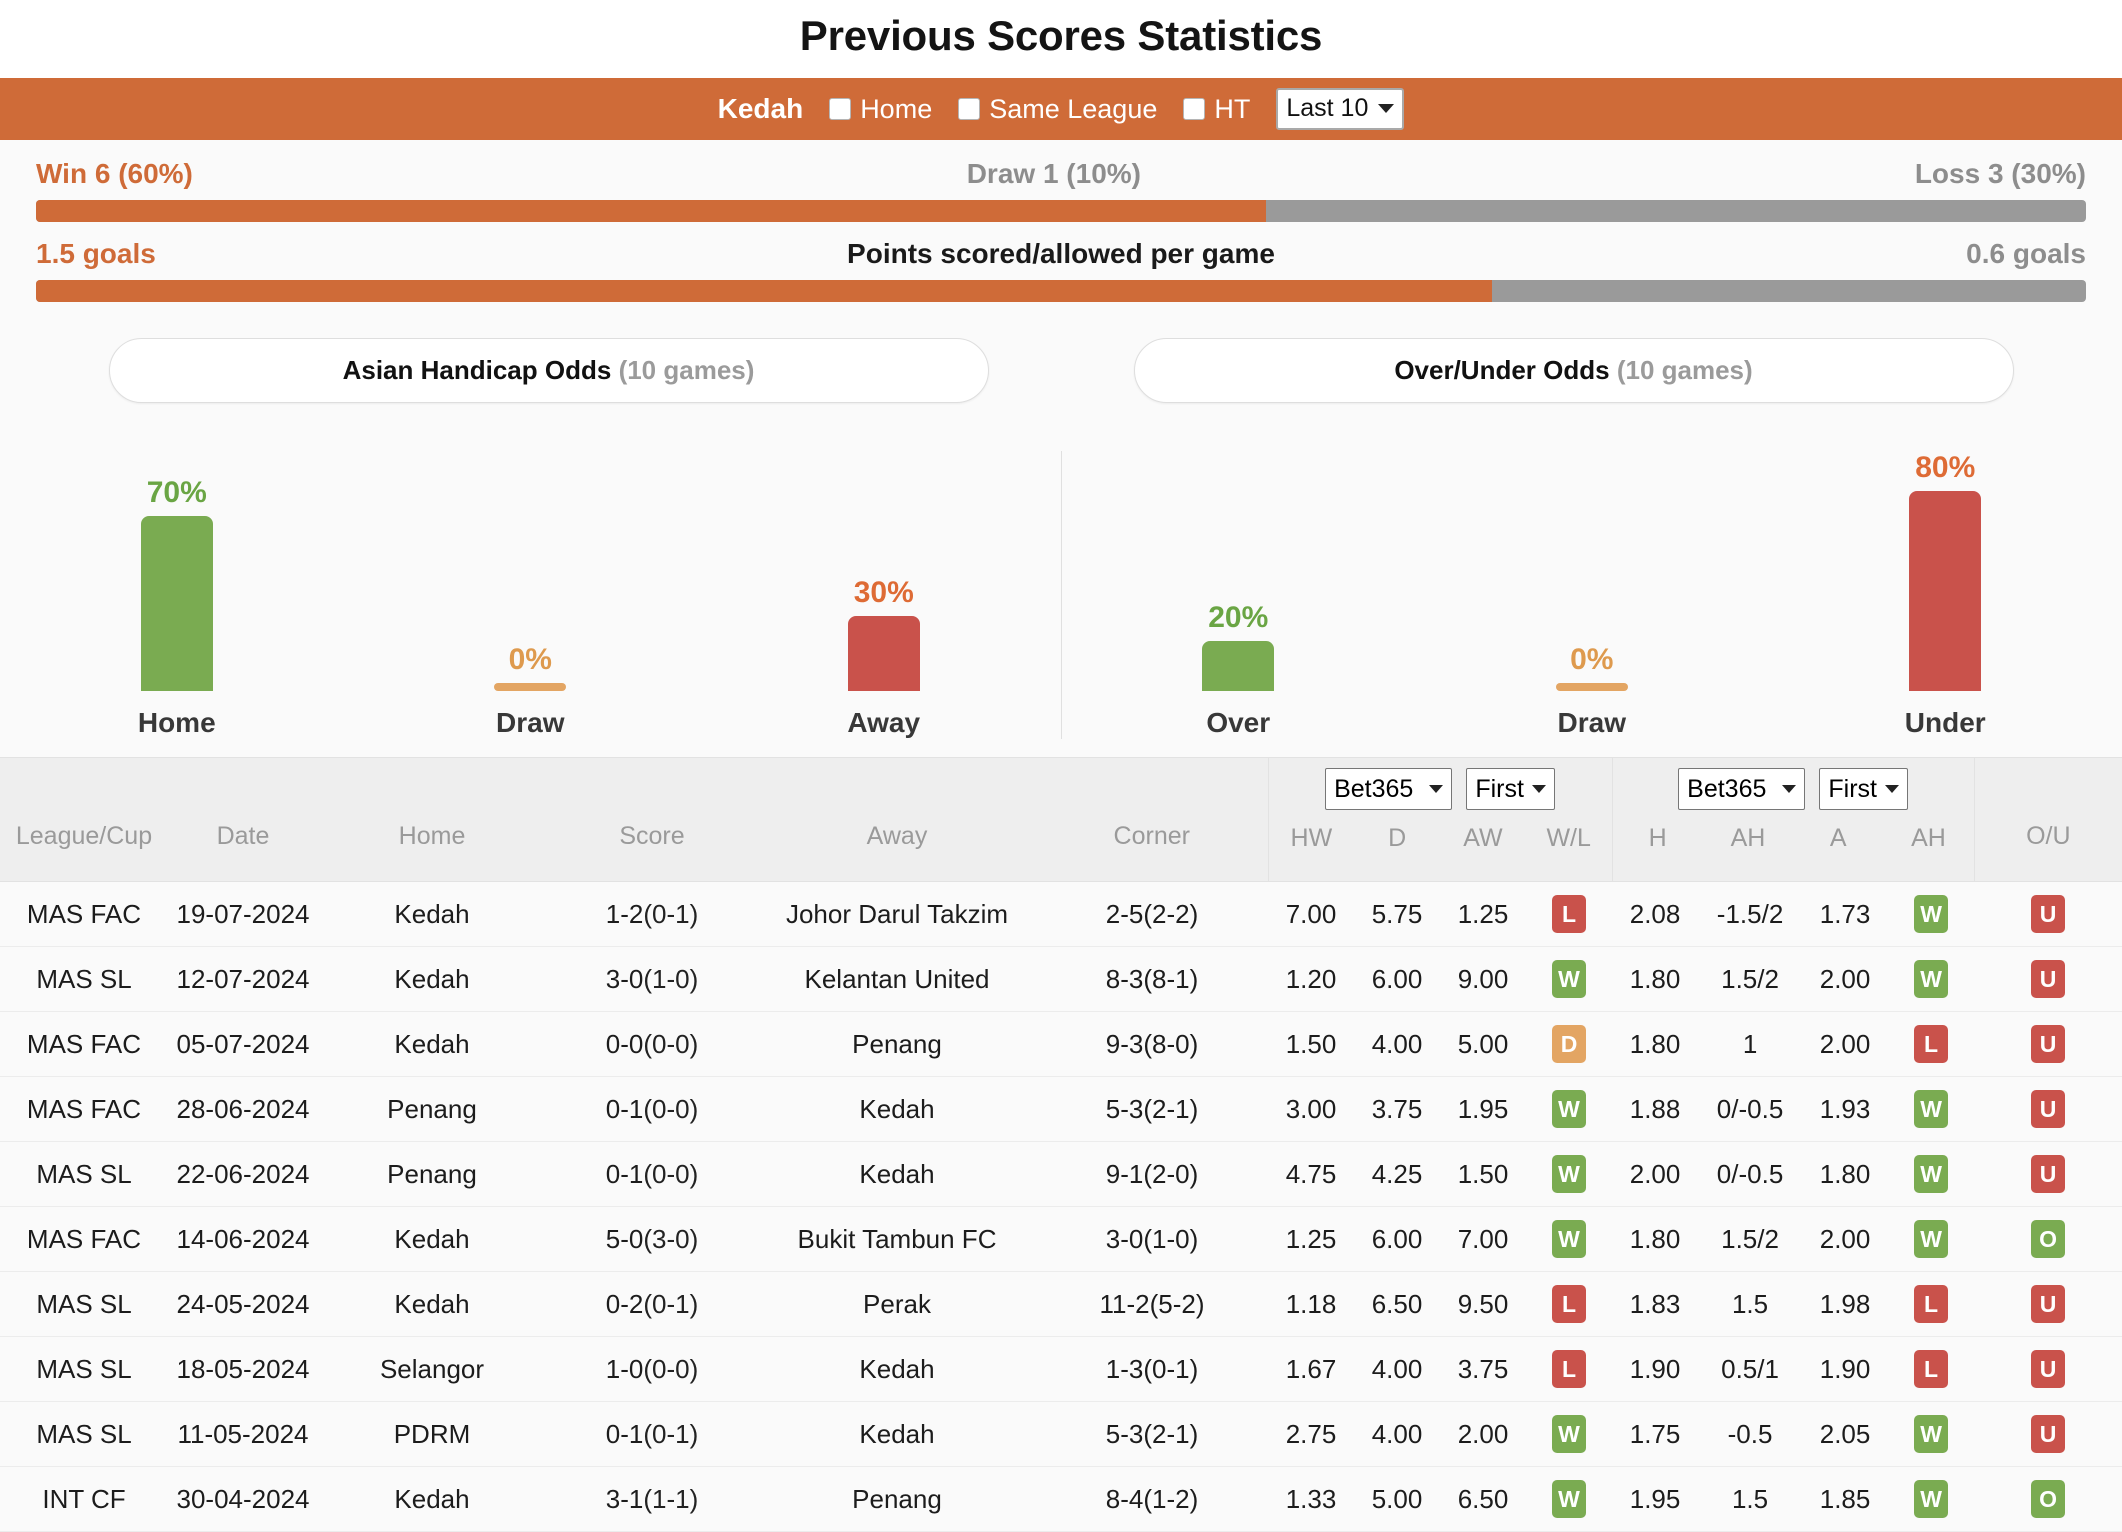  Describe the element at coordinates (625, 979) in the screenshot. I see `score-ft: 3-0` at that location.